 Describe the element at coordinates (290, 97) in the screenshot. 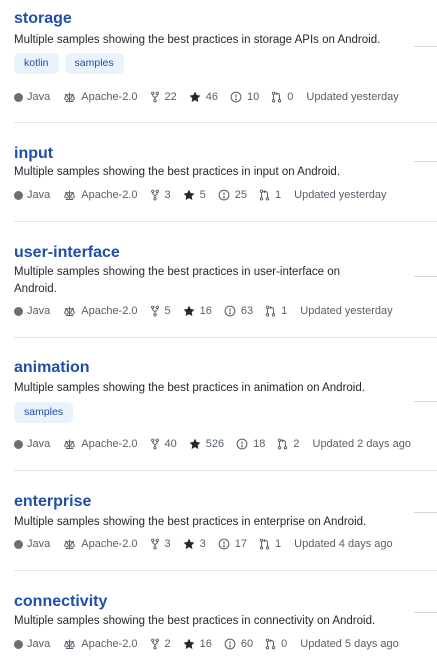

I see `pull-request-count: 0` at that location.